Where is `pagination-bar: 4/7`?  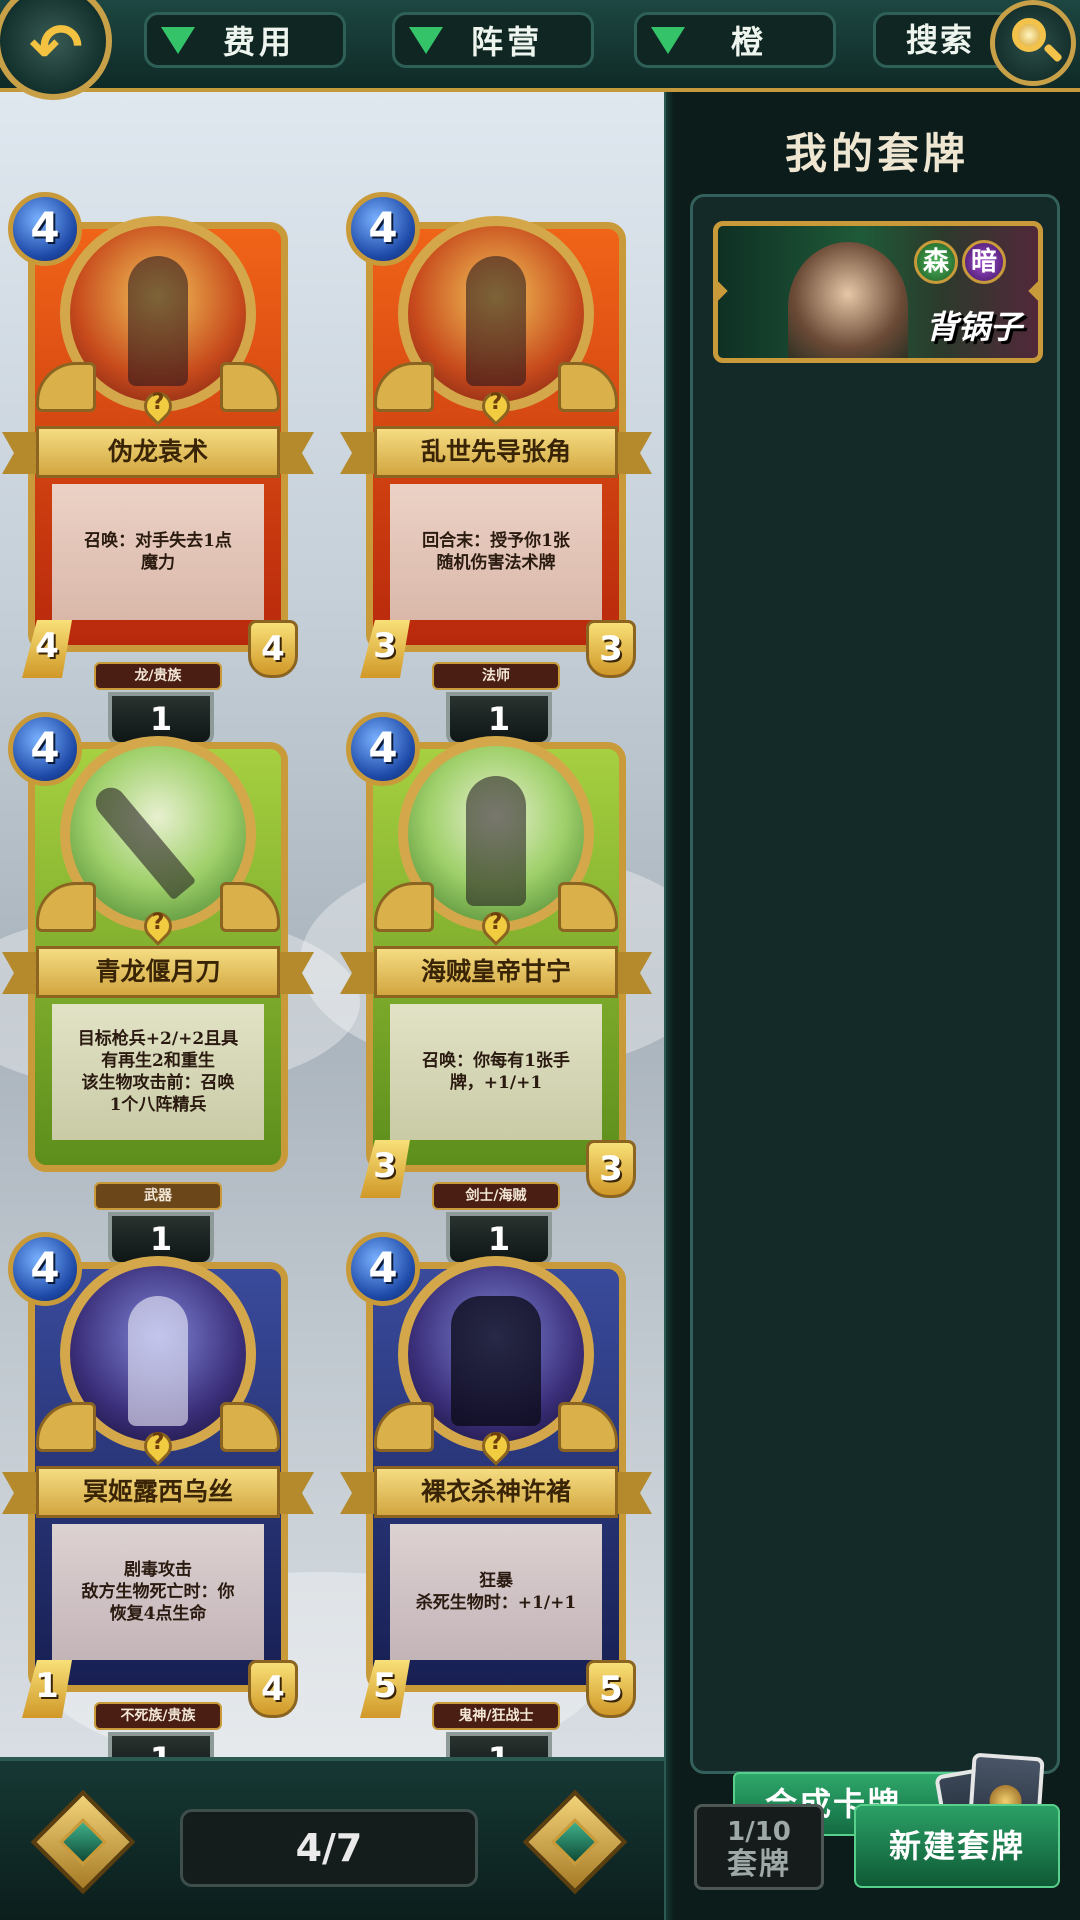
pagination-bar: 4/7 is located at coordinates (332, 1838).